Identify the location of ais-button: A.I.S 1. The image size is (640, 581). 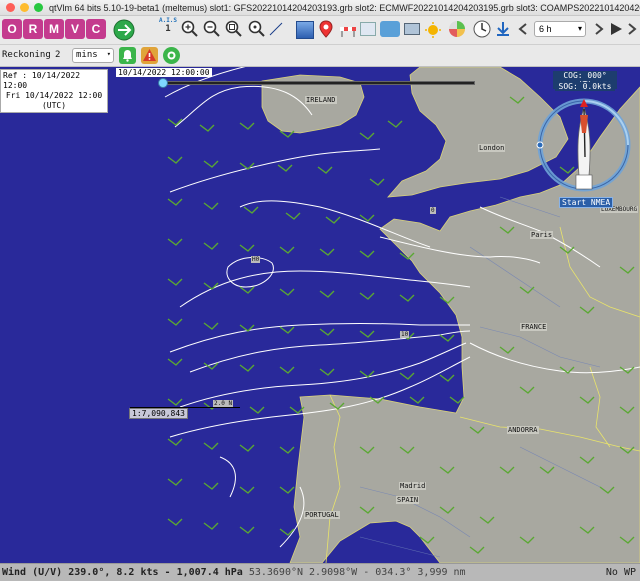
(168, 25).